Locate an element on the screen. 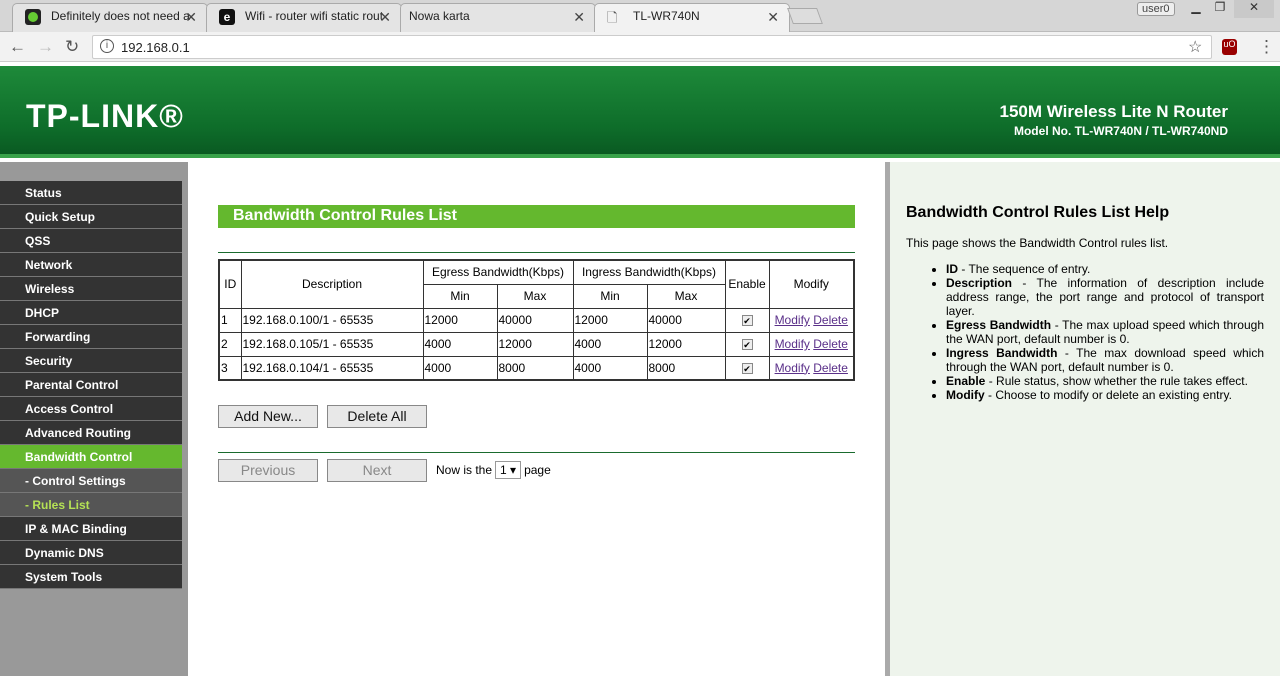  sidebar-item: Forwarding is located at coordinates (91, 337).